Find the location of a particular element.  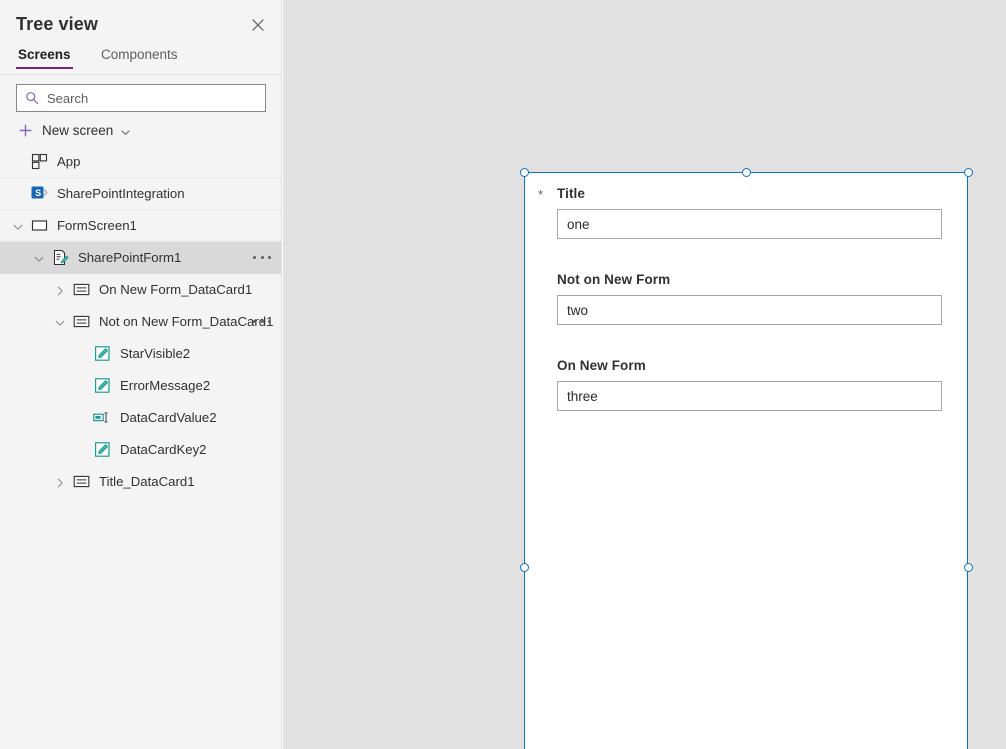

tab-screens: Screens is located at coordinates (44, 58).